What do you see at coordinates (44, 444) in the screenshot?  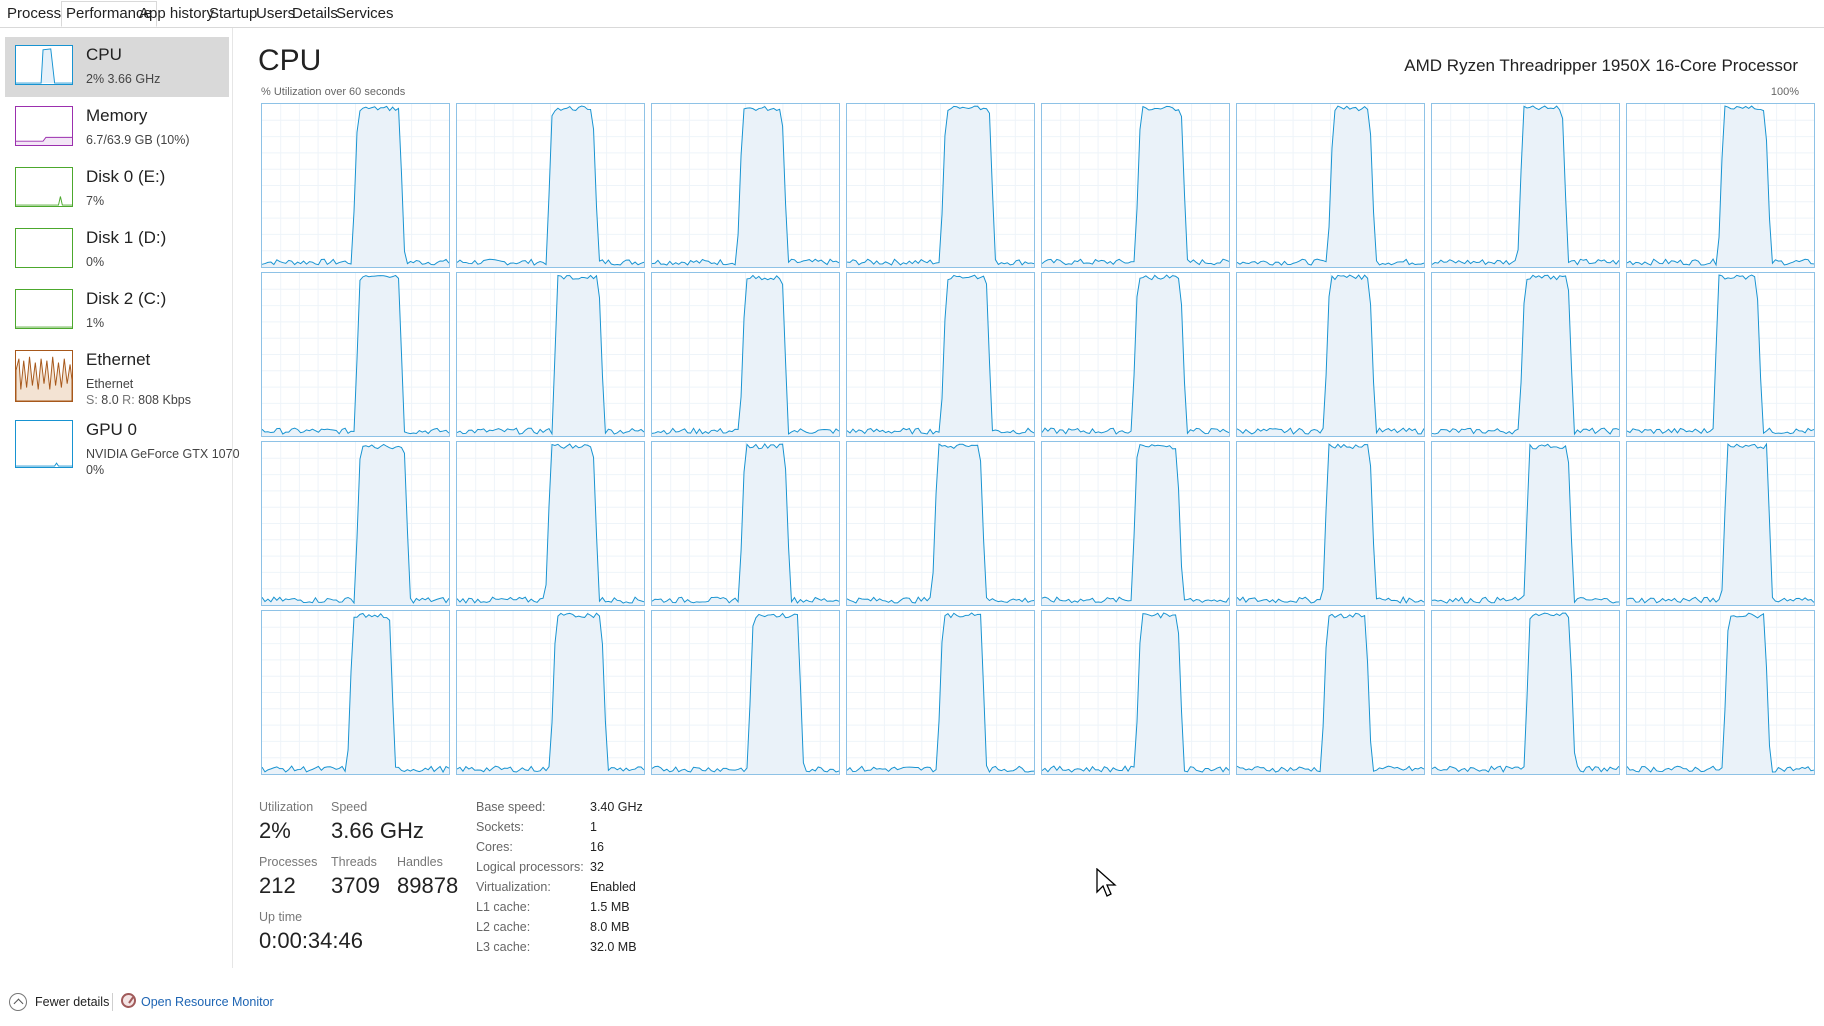 I see `gpu-graph-icon` at bounding box center [44, 444].